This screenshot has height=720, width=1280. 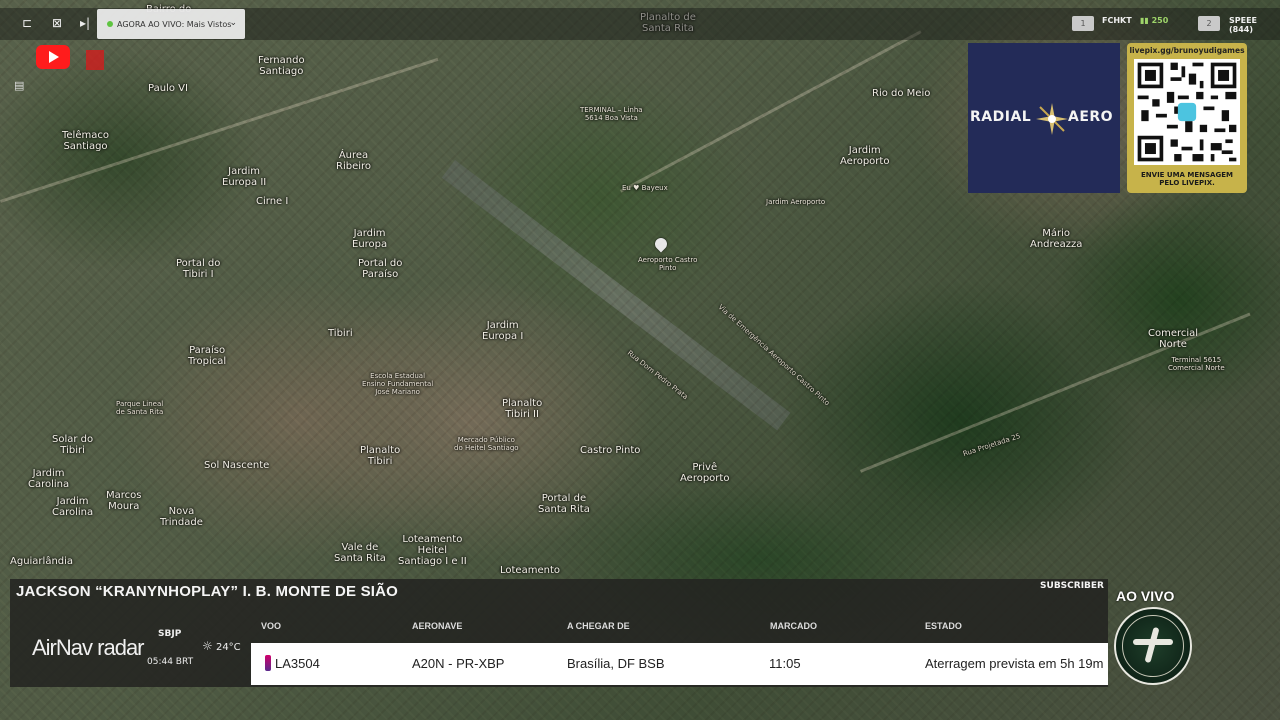 I want to click on sponsor-radial-aero: RADIAL AERO, so click(x=1044, y=118).